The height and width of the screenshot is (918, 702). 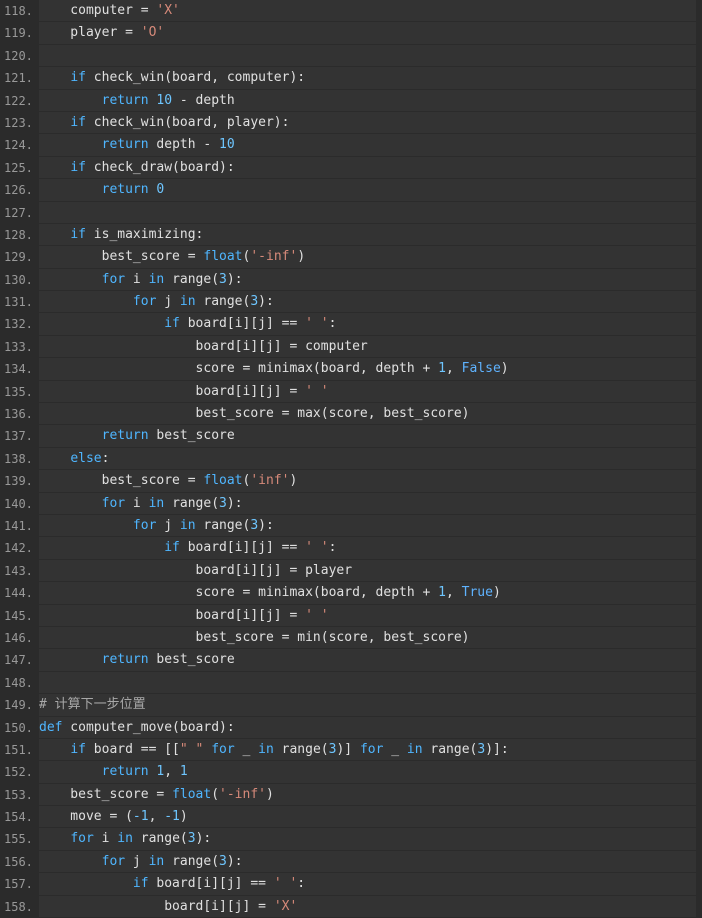 I want to click on code-text: return 1, 1, so click(x=367, y=772).